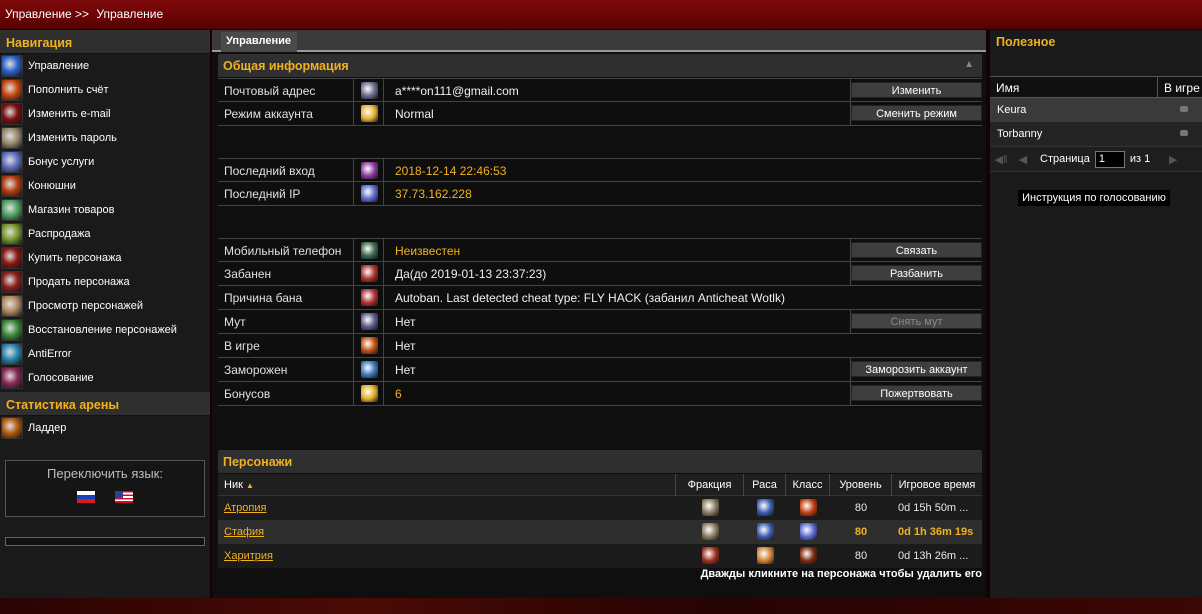 Image resolution: width=1202 pixels, height=614 pixels. I want to click on column-name: Имя, so click(1074, 87).